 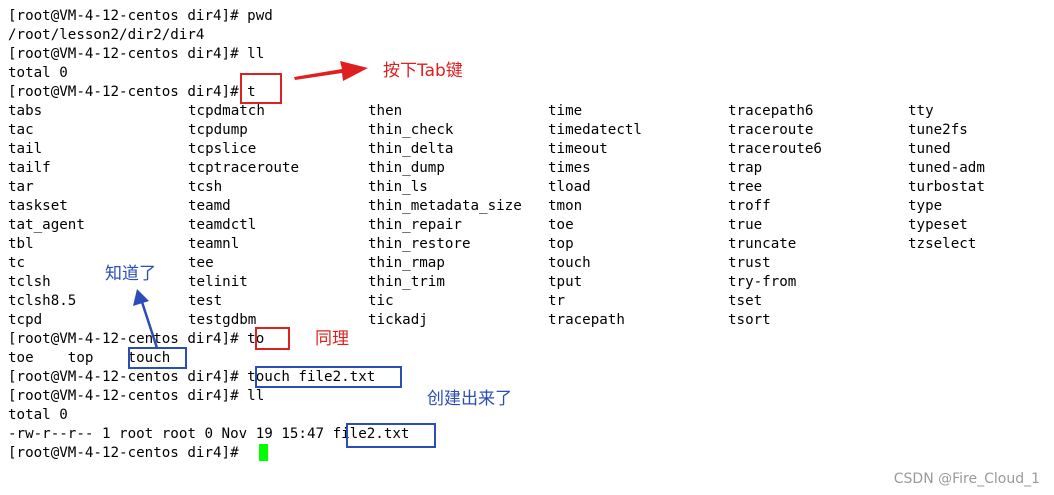 What do you see at coordinates (423, 71) in the screenshot?
I see `annotation-press-tab: 按下Tab键` at bounding box center [423, 71].